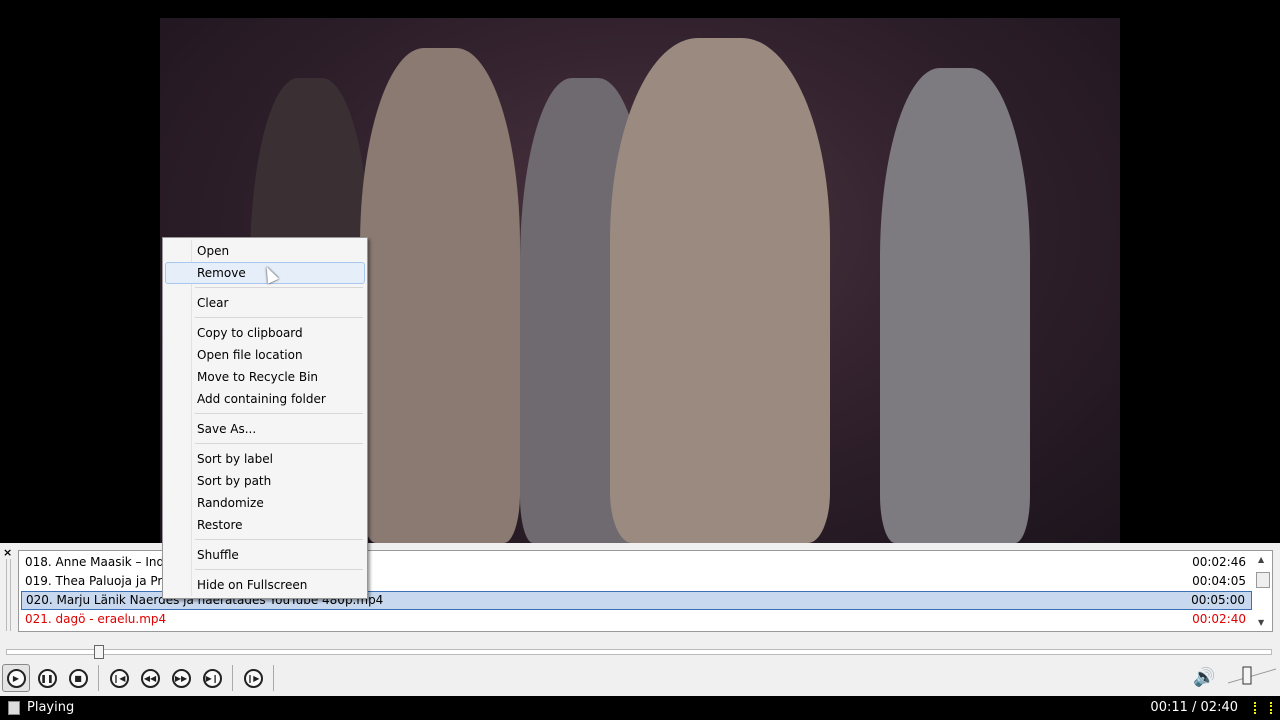 The width and height of the screenshot is (1280, 720). I want to click on fast-forward-button: ▶▶, so click(181, 678).